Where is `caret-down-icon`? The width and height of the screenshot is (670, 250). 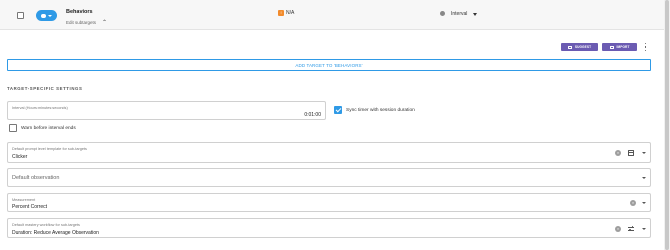 caret-down-icon is located at coordinates (50, 15).